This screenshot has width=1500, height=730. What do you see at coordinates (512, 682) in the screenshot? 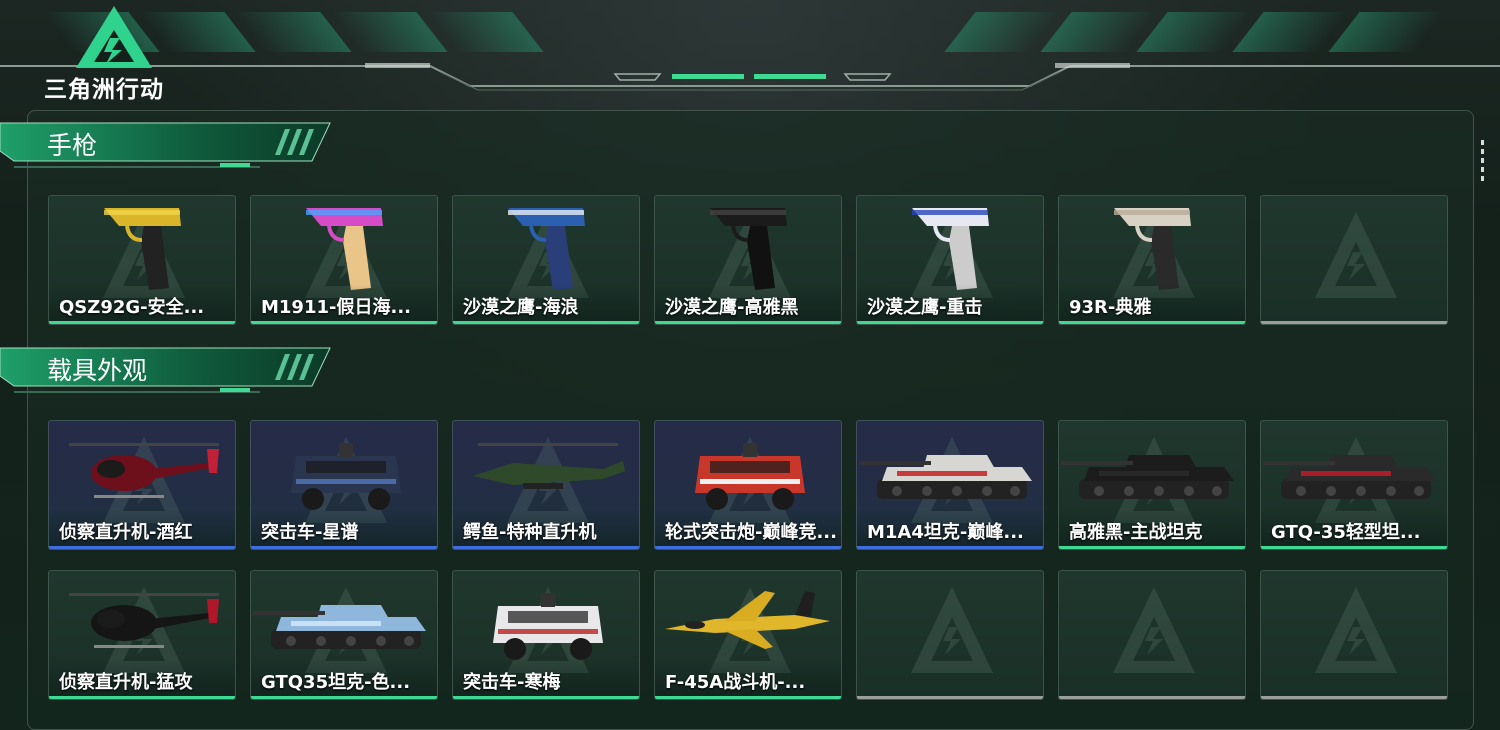
I see `item-name: 突击车-寒梅` at bounding box center [512, 682].